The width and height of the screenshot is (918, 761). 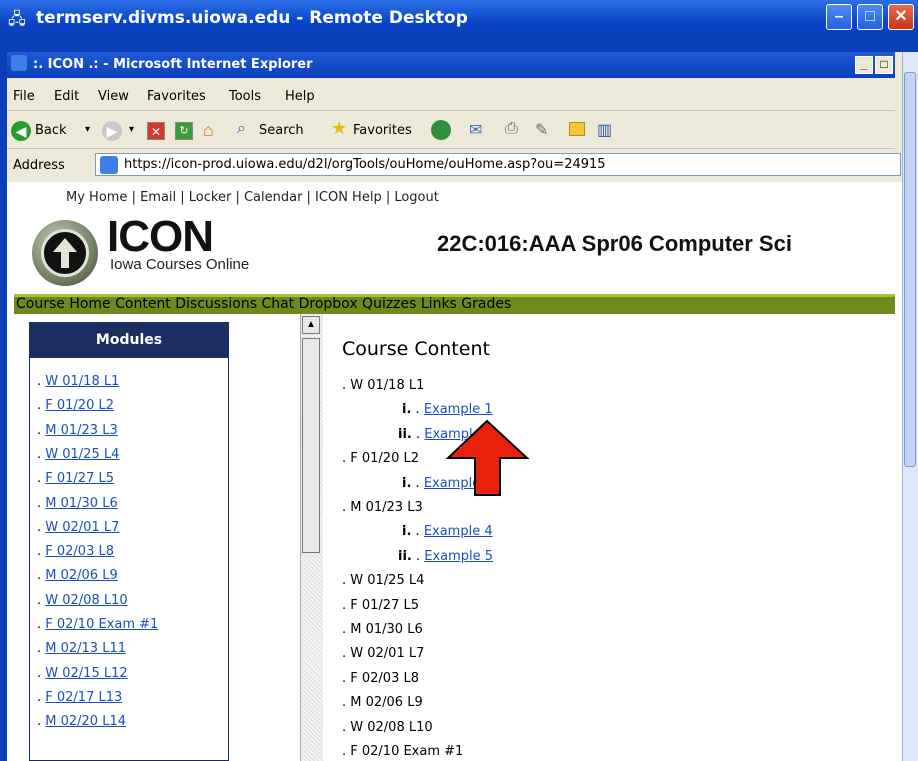 I want to click on content-module-label: F 01/20 L2, so click(x=384, y=459).